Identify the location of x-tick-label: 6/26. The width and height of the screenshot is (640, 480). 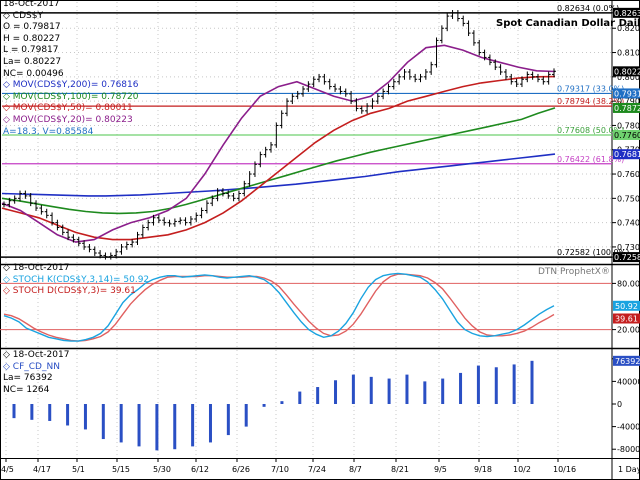
(241, 469).